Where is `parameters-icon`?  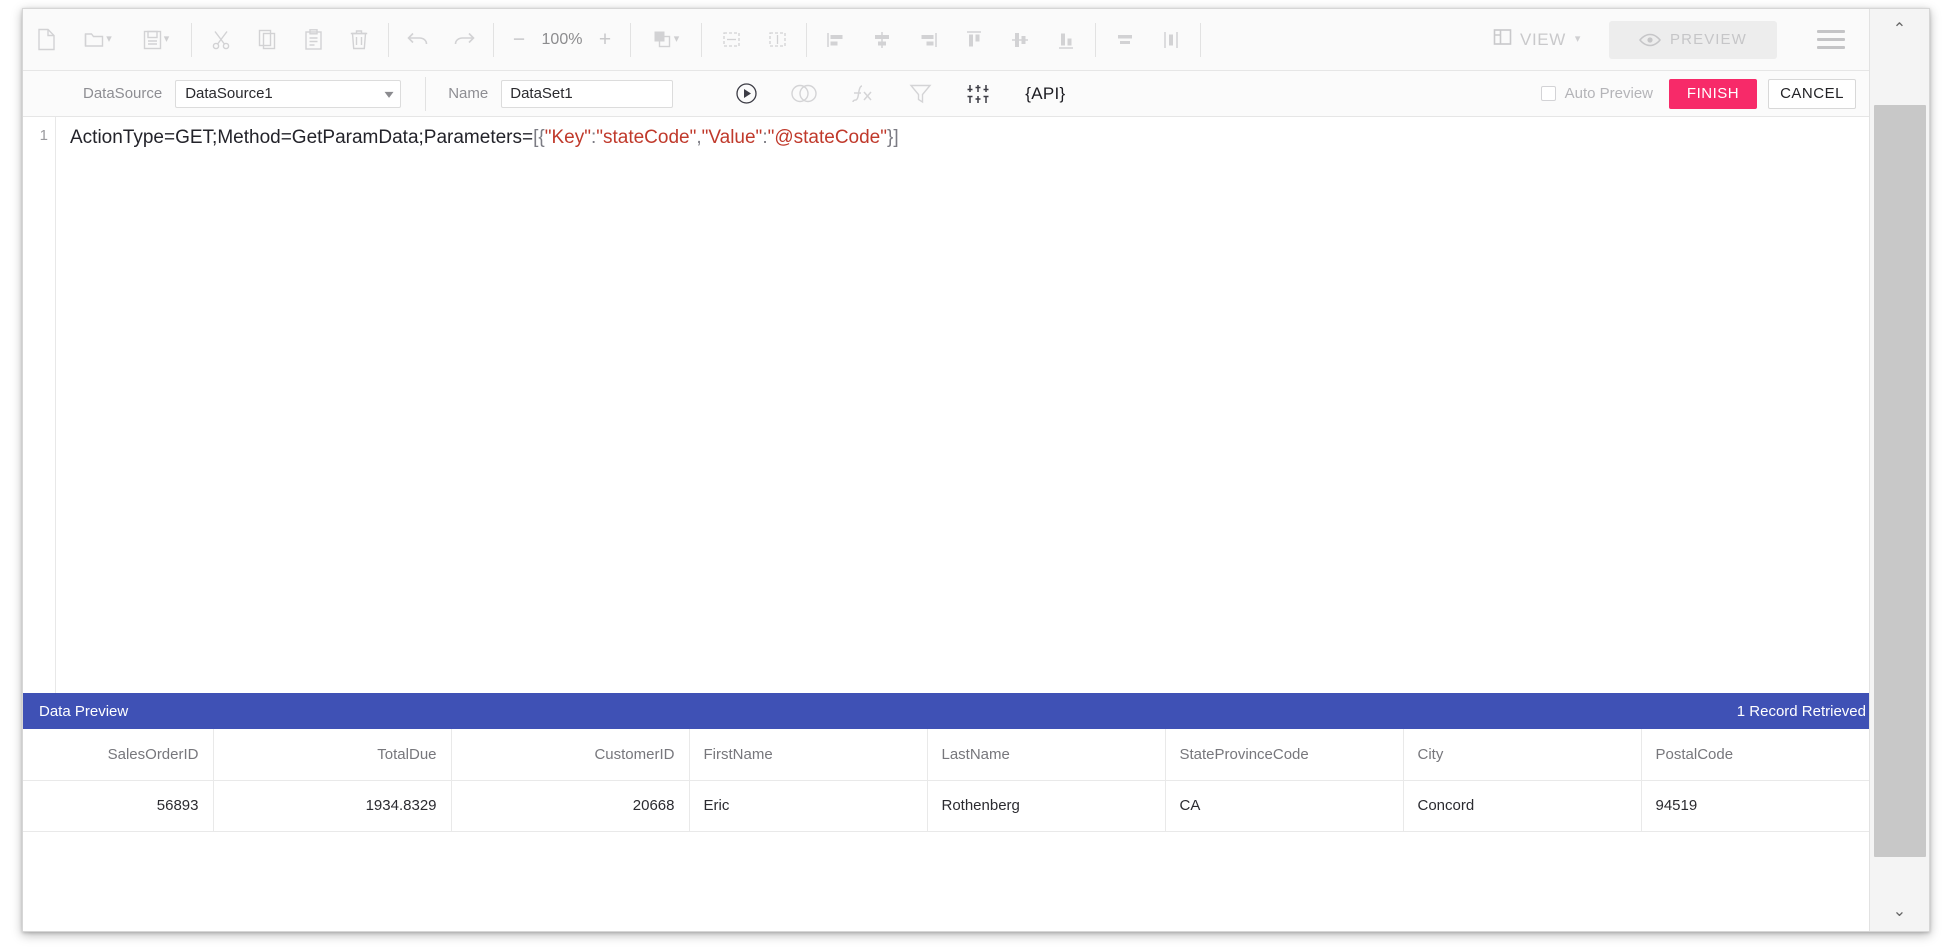
parameters-icon is located at coordinates (978, 94).